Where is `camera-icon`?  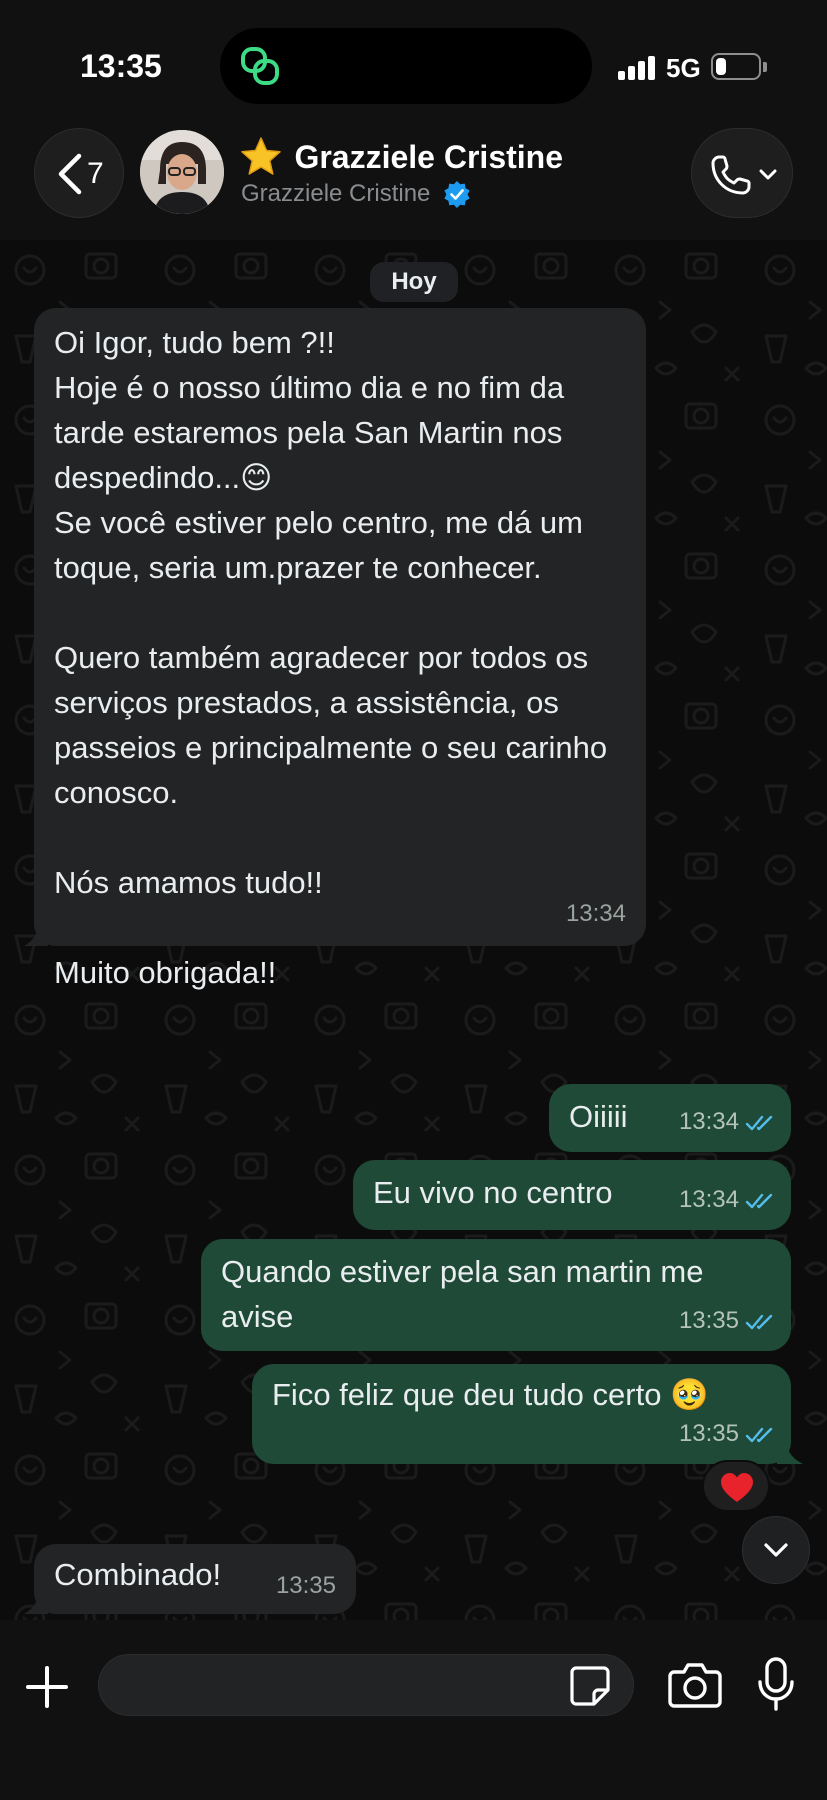
camera-icon is located at coordinates (695, 1685).